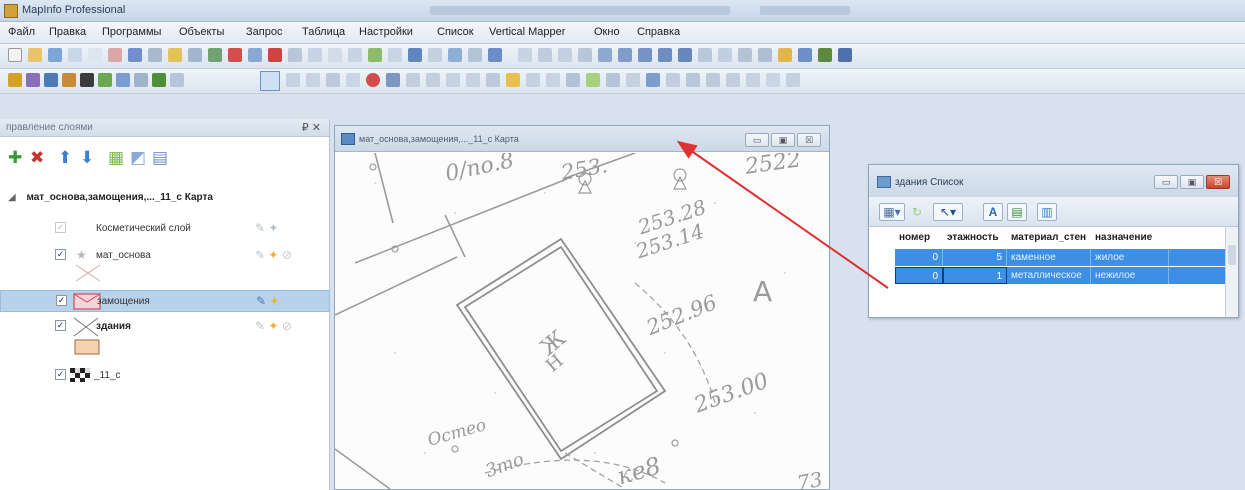 The image size is (1245, 490). I want to click on menu-objects: Объекты, so click(201, 32).